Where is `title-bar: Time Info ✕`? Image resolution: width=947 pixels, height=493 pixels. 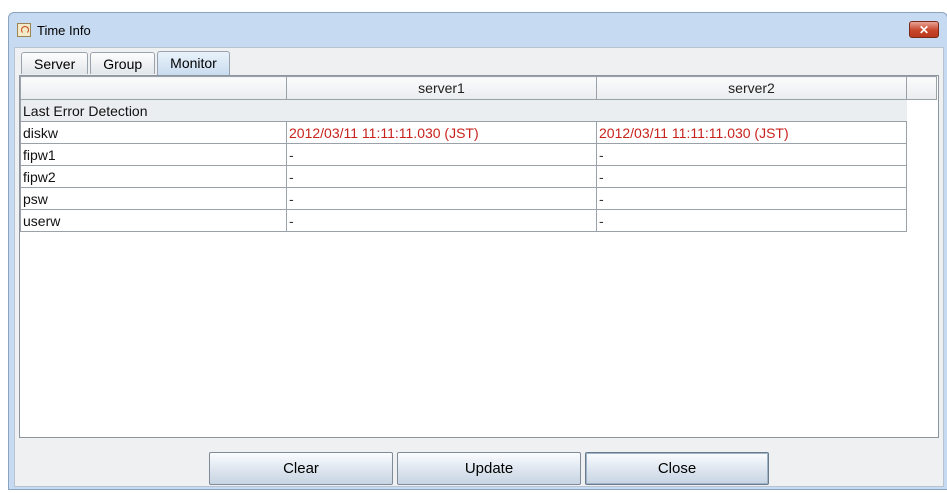 title-bar: Time Info ✕ is located at coordinates (478, 30).